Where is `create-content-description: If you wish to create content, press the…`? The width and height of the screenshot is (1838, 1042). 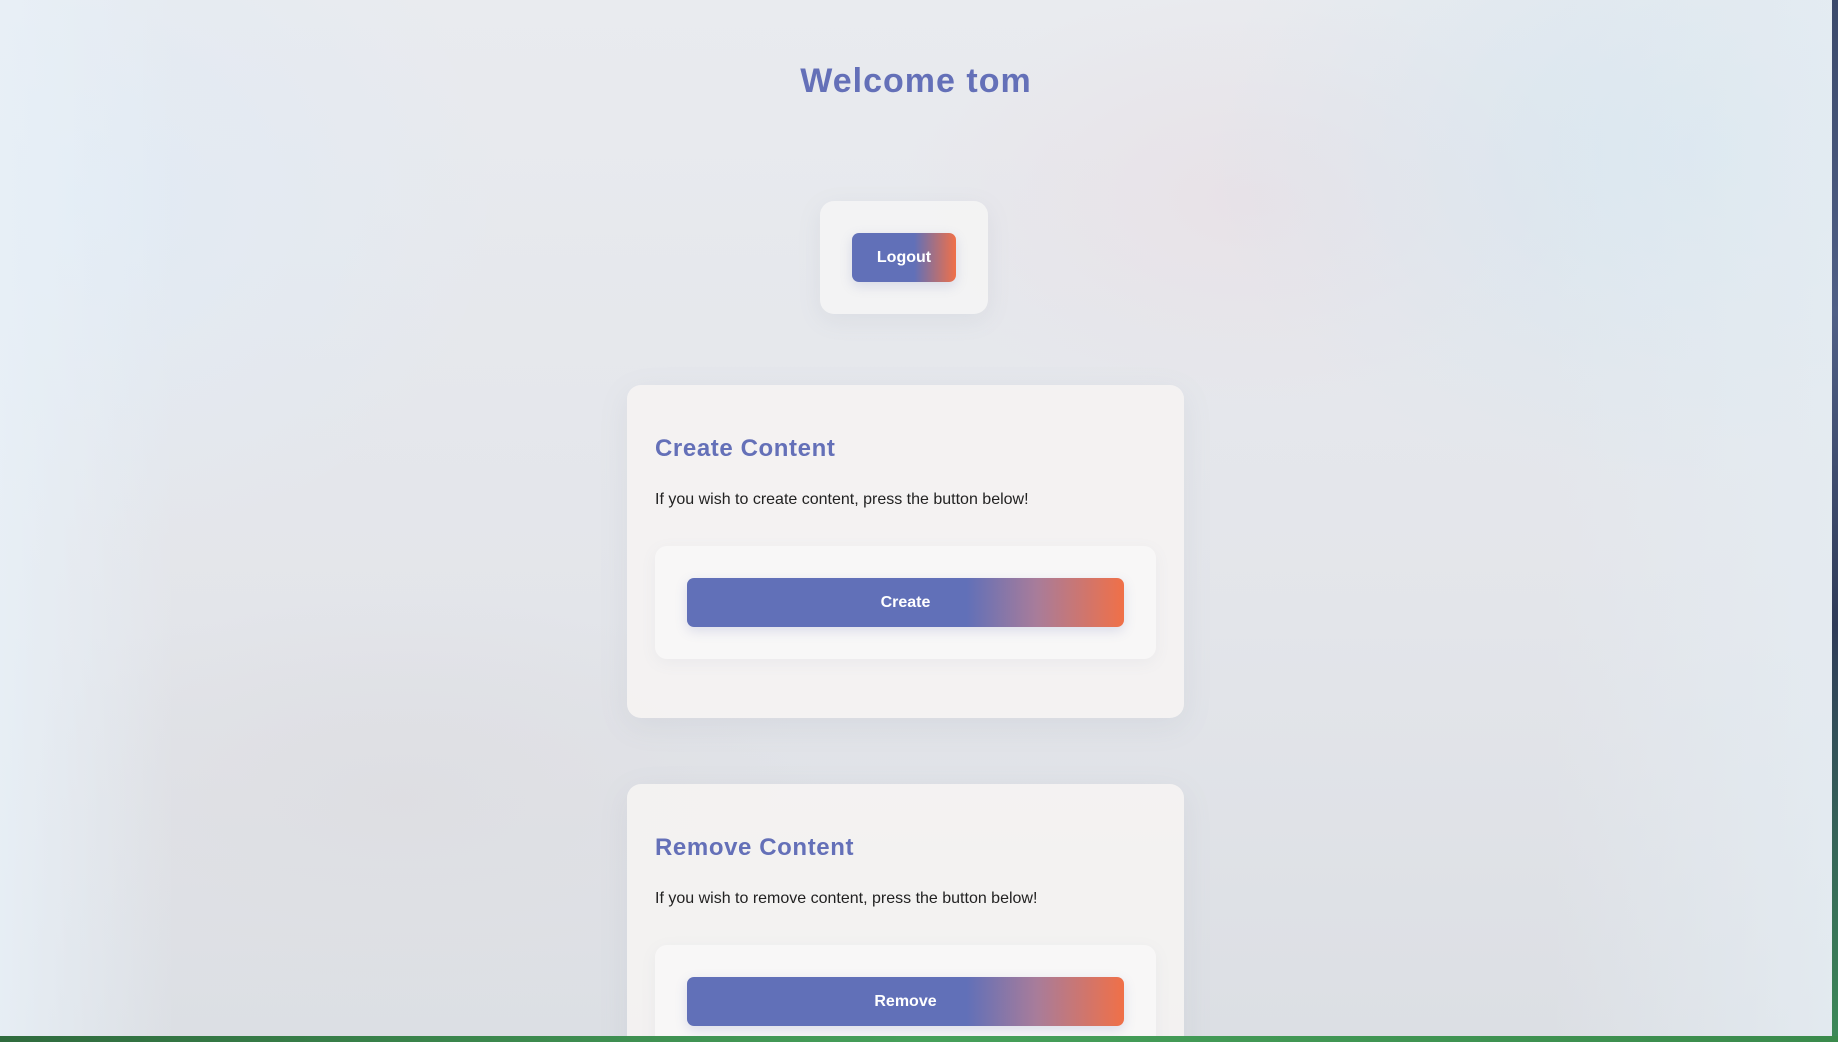
create-content-description: If you wish to create content, press the… is located at coordinates (842, 499).